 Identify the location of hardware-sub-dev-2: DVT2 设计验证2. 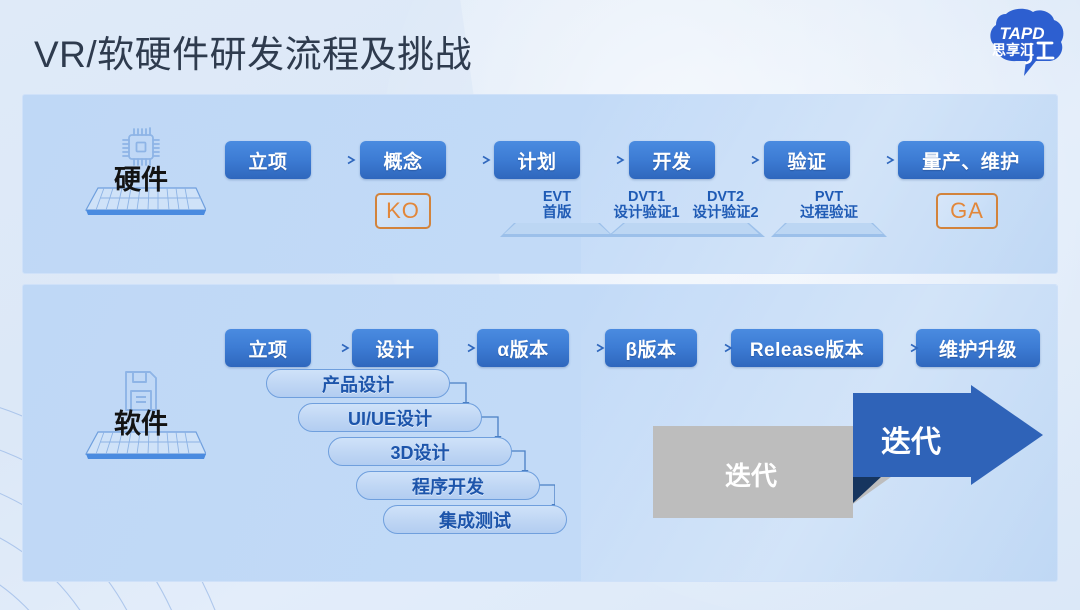
(725, 205).